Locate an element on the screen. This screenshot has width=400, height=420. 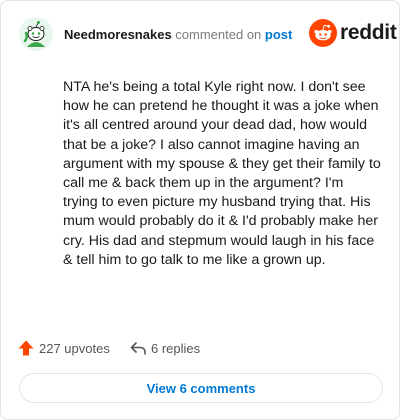
byline: Needmoresnakes commented on post is located at coordinates (178, 34).